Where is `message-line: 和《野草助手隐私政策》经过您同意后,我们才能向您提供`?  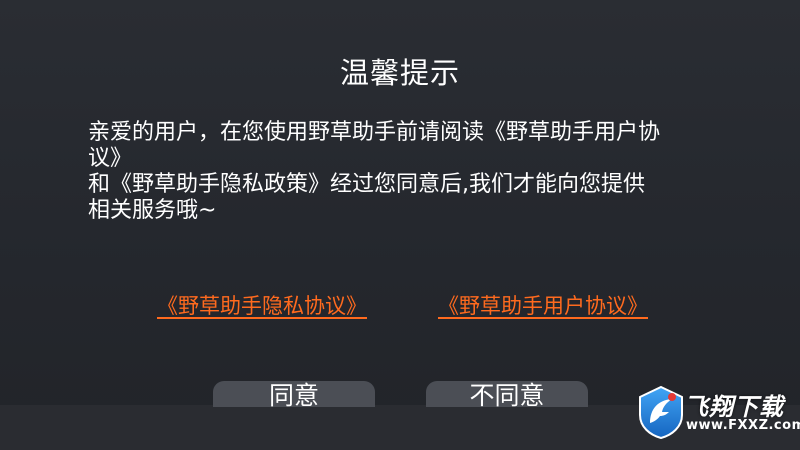
message-line: 和《野草助手隐私政策》经过您同意后,我们才能向您提供 is located at coordinates (366, 184).